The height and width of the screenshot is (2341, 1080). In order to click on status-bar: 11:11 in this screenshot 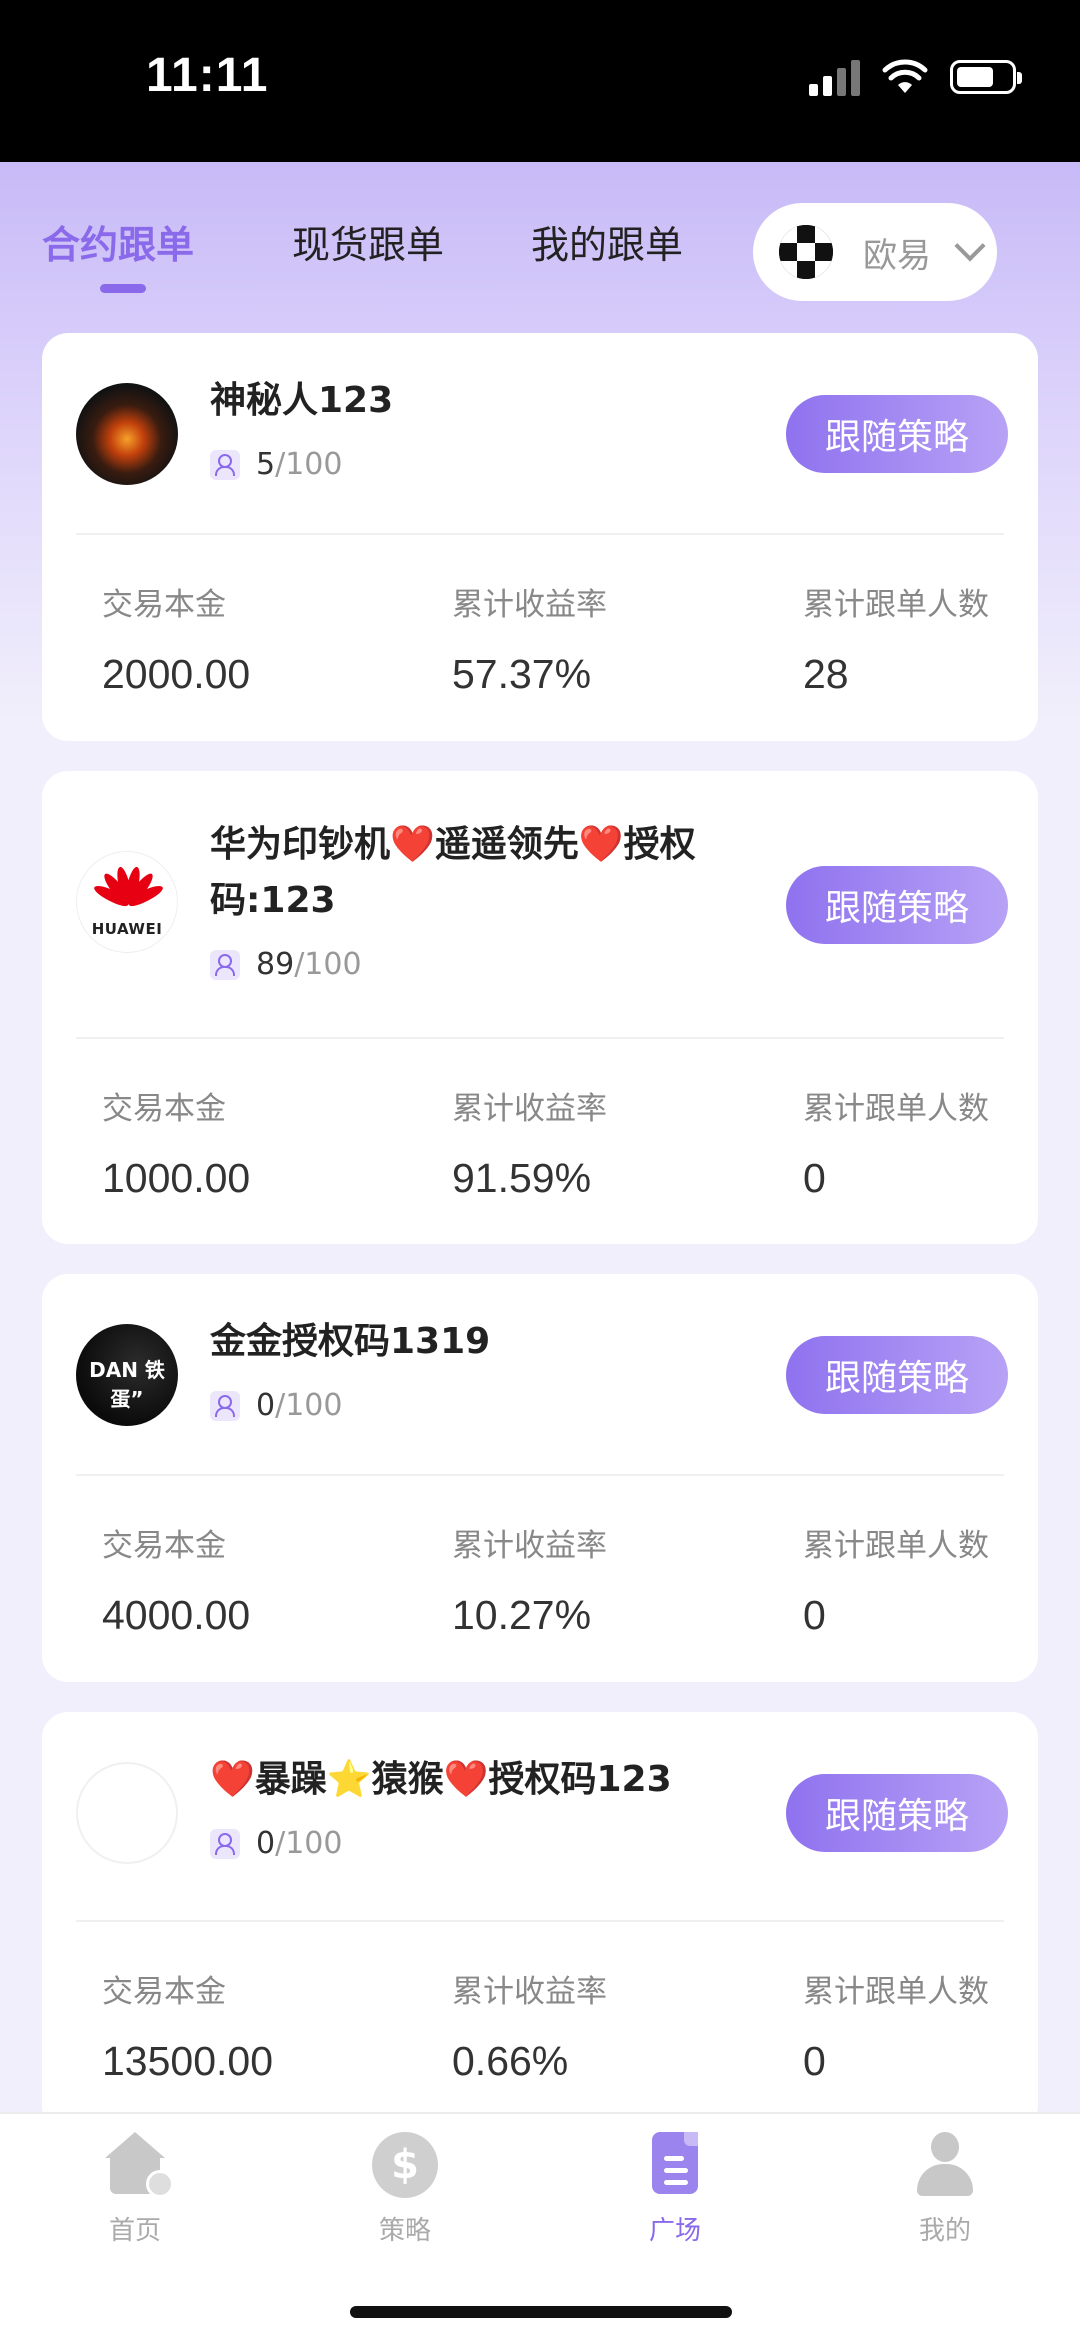, I will do `click(540, 81)`.